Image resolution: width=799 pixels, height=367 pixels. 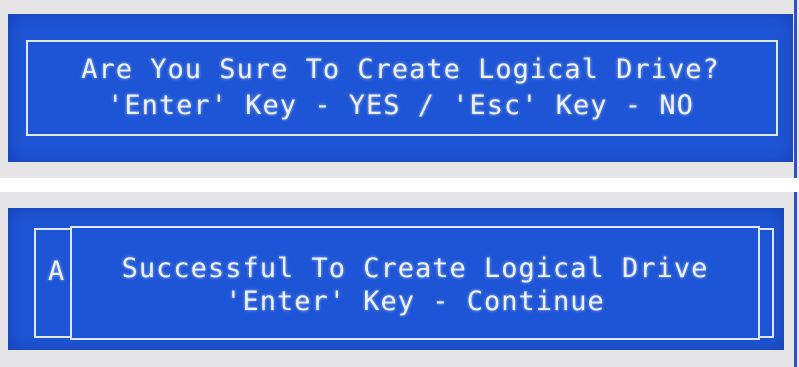 I want to click on success-message: Successful To Create Logical Drive, so click(x=415, y=268).